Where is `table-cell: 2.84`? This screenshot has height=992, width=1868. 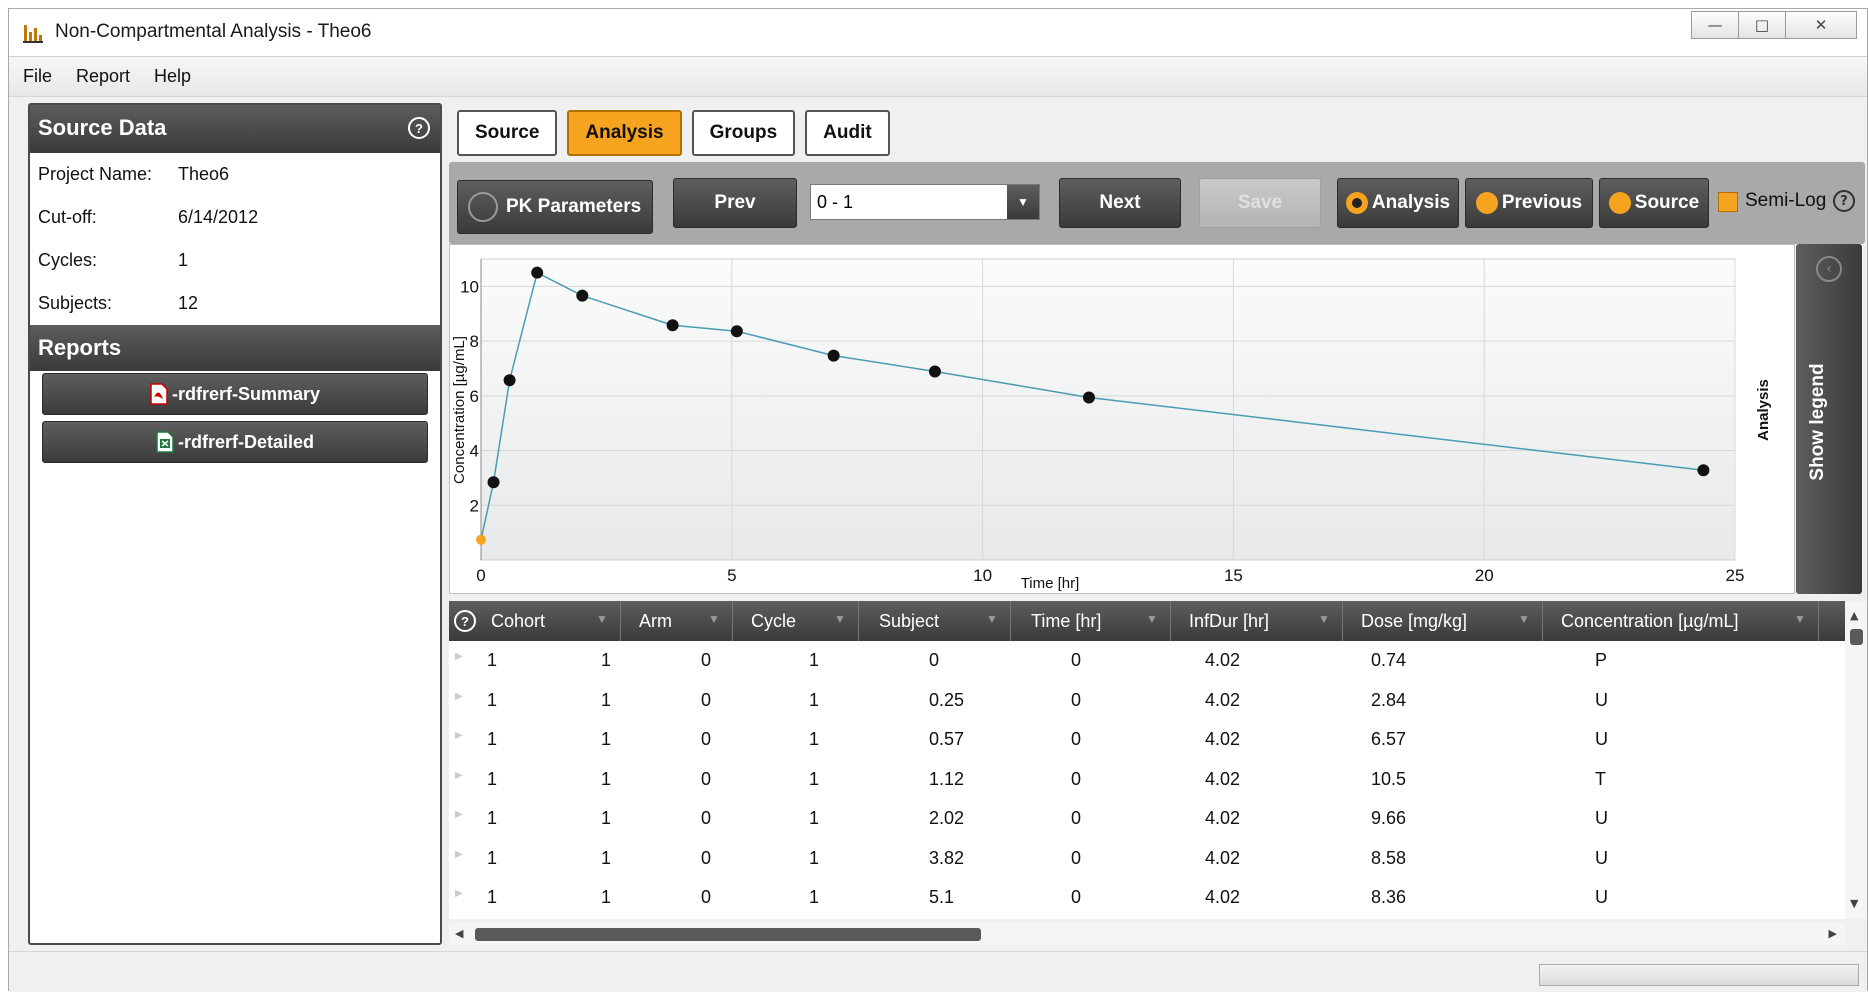 table-cell: 2.84 is located at coordinates (1389, 699).